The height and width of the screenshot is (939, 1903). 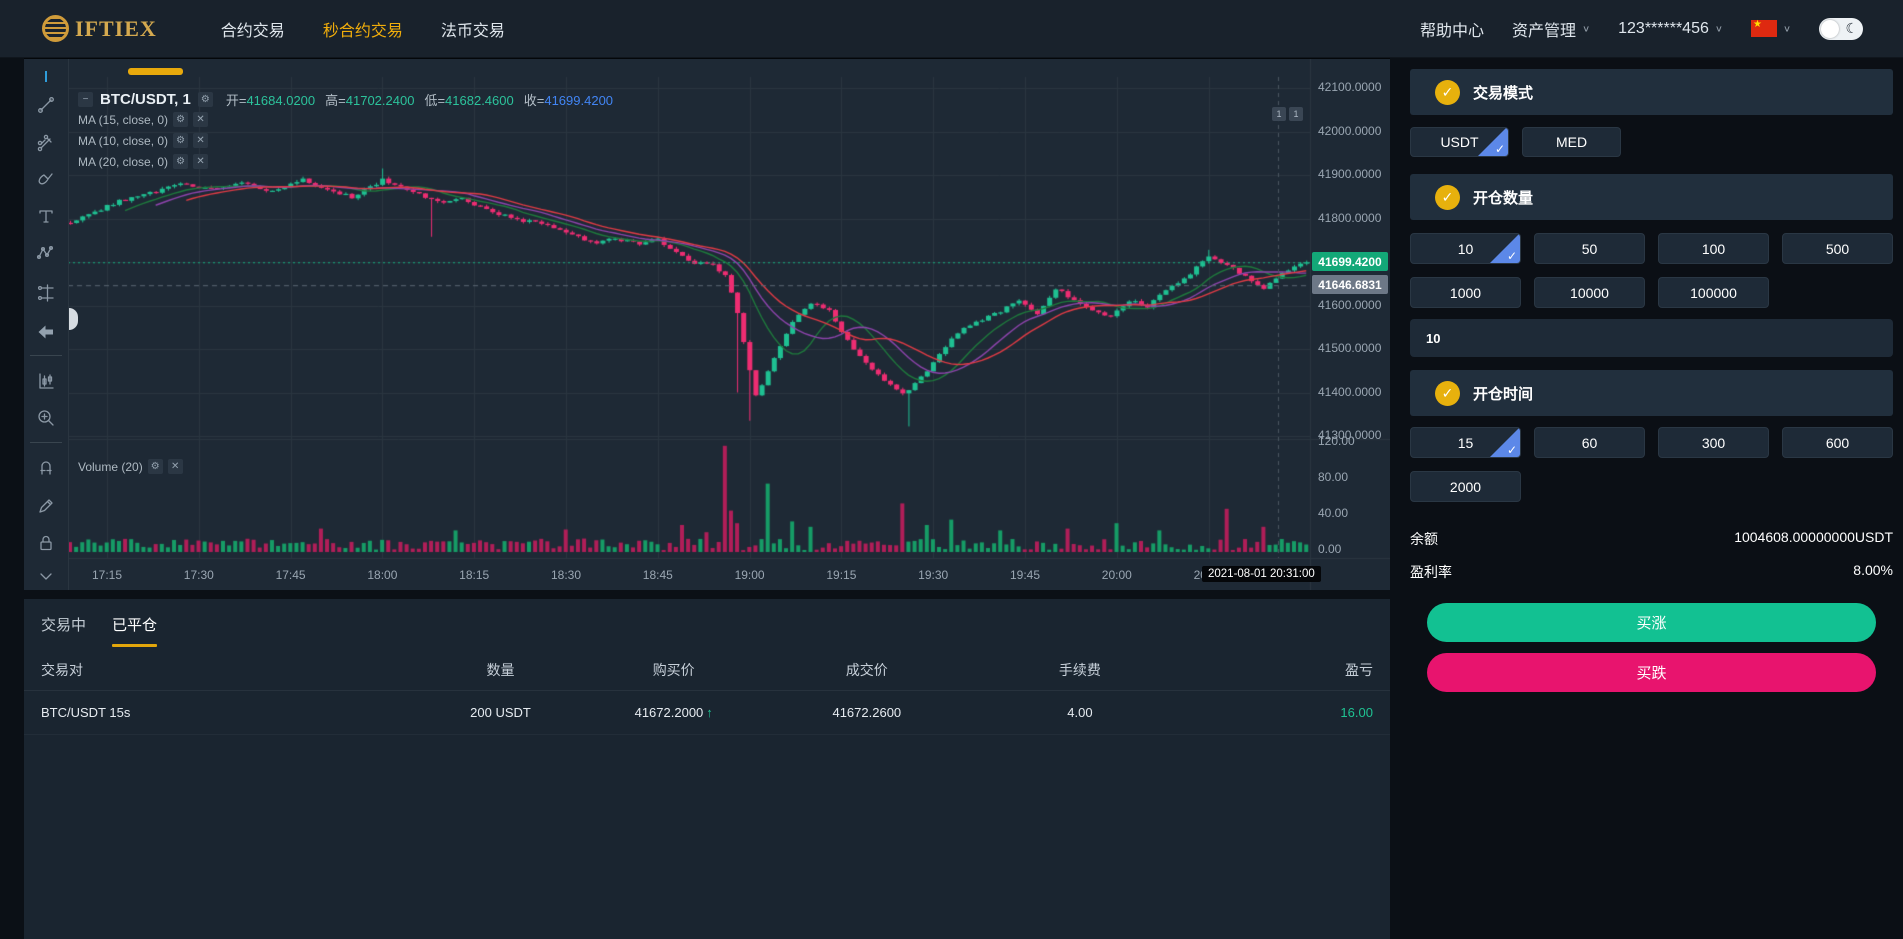 I want to click on secondary-price-badge: 41646.6831, so click(x=1350, y=285).